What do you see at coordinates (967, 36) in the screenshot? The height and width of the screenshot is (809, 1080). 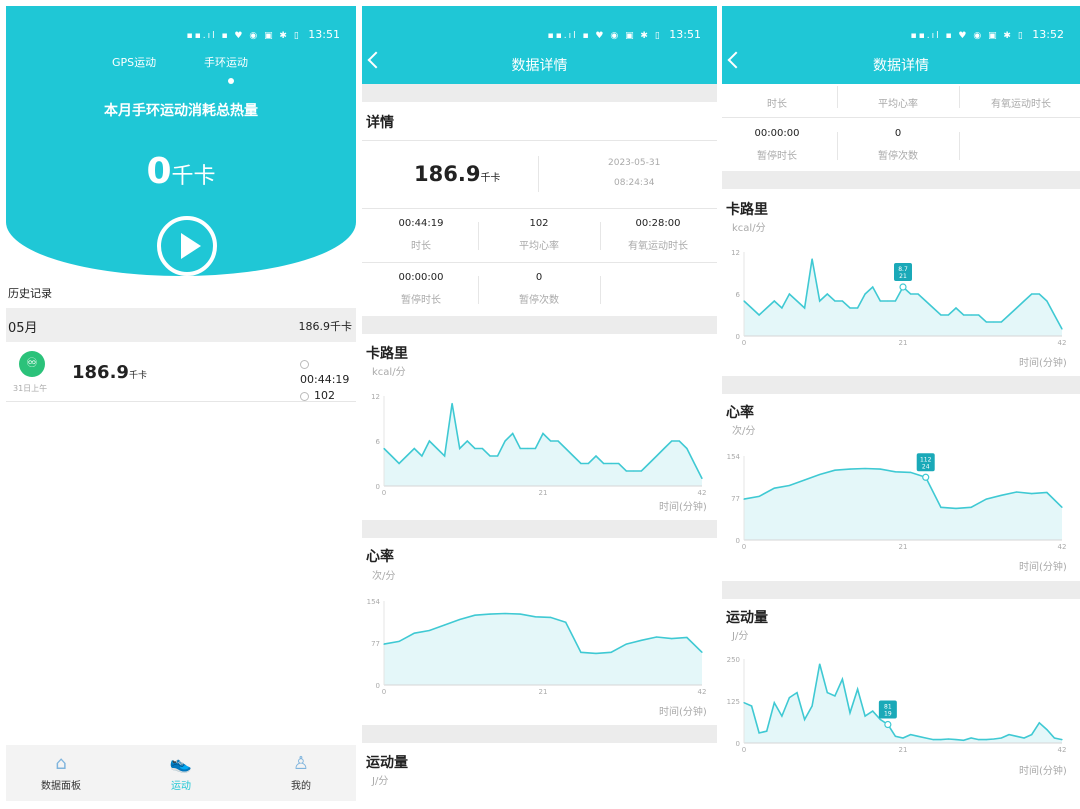 I see `signal-icon: ▪▪.ıl ▪ ♥ ◉ ▣ ✱ ▯` at bounding box center [967, 36].